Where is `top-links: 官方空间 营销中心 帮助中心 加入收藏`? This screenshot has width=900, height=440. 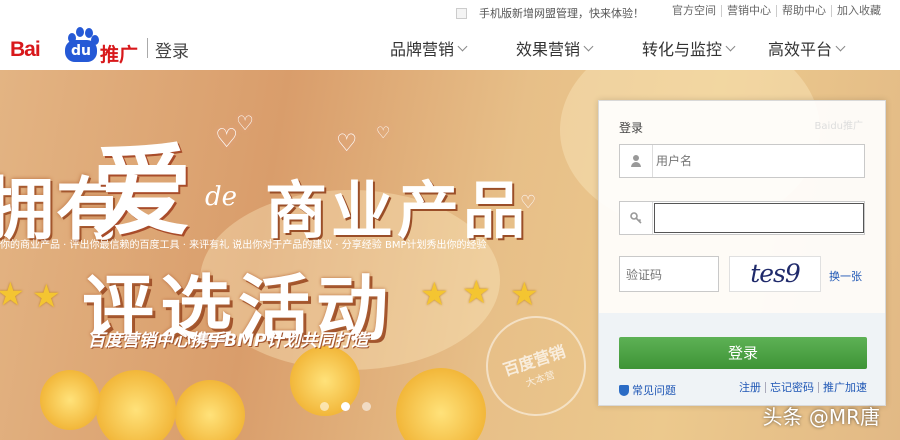
top-links: 官方空间 营销中心 帮助中心 加入收藏 is located at coordinates (776, 11).